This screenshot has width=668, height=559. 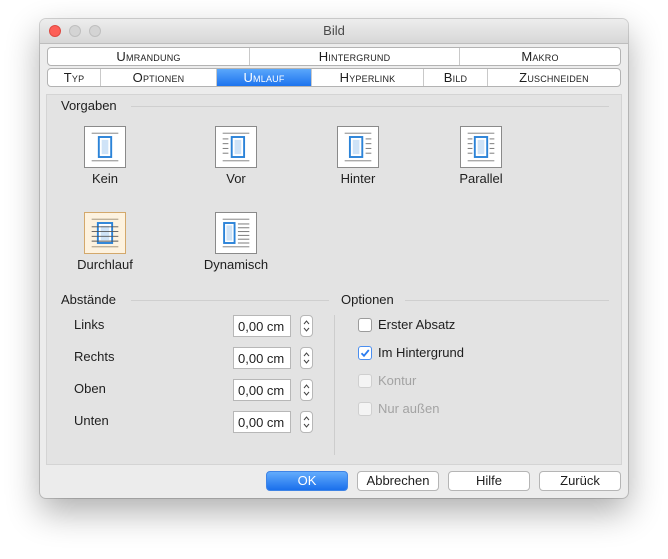 What do you see at coordinates (236, 178) in the screenshot?
I see `wrap-label: Vor` at bounding box center [236, 178].